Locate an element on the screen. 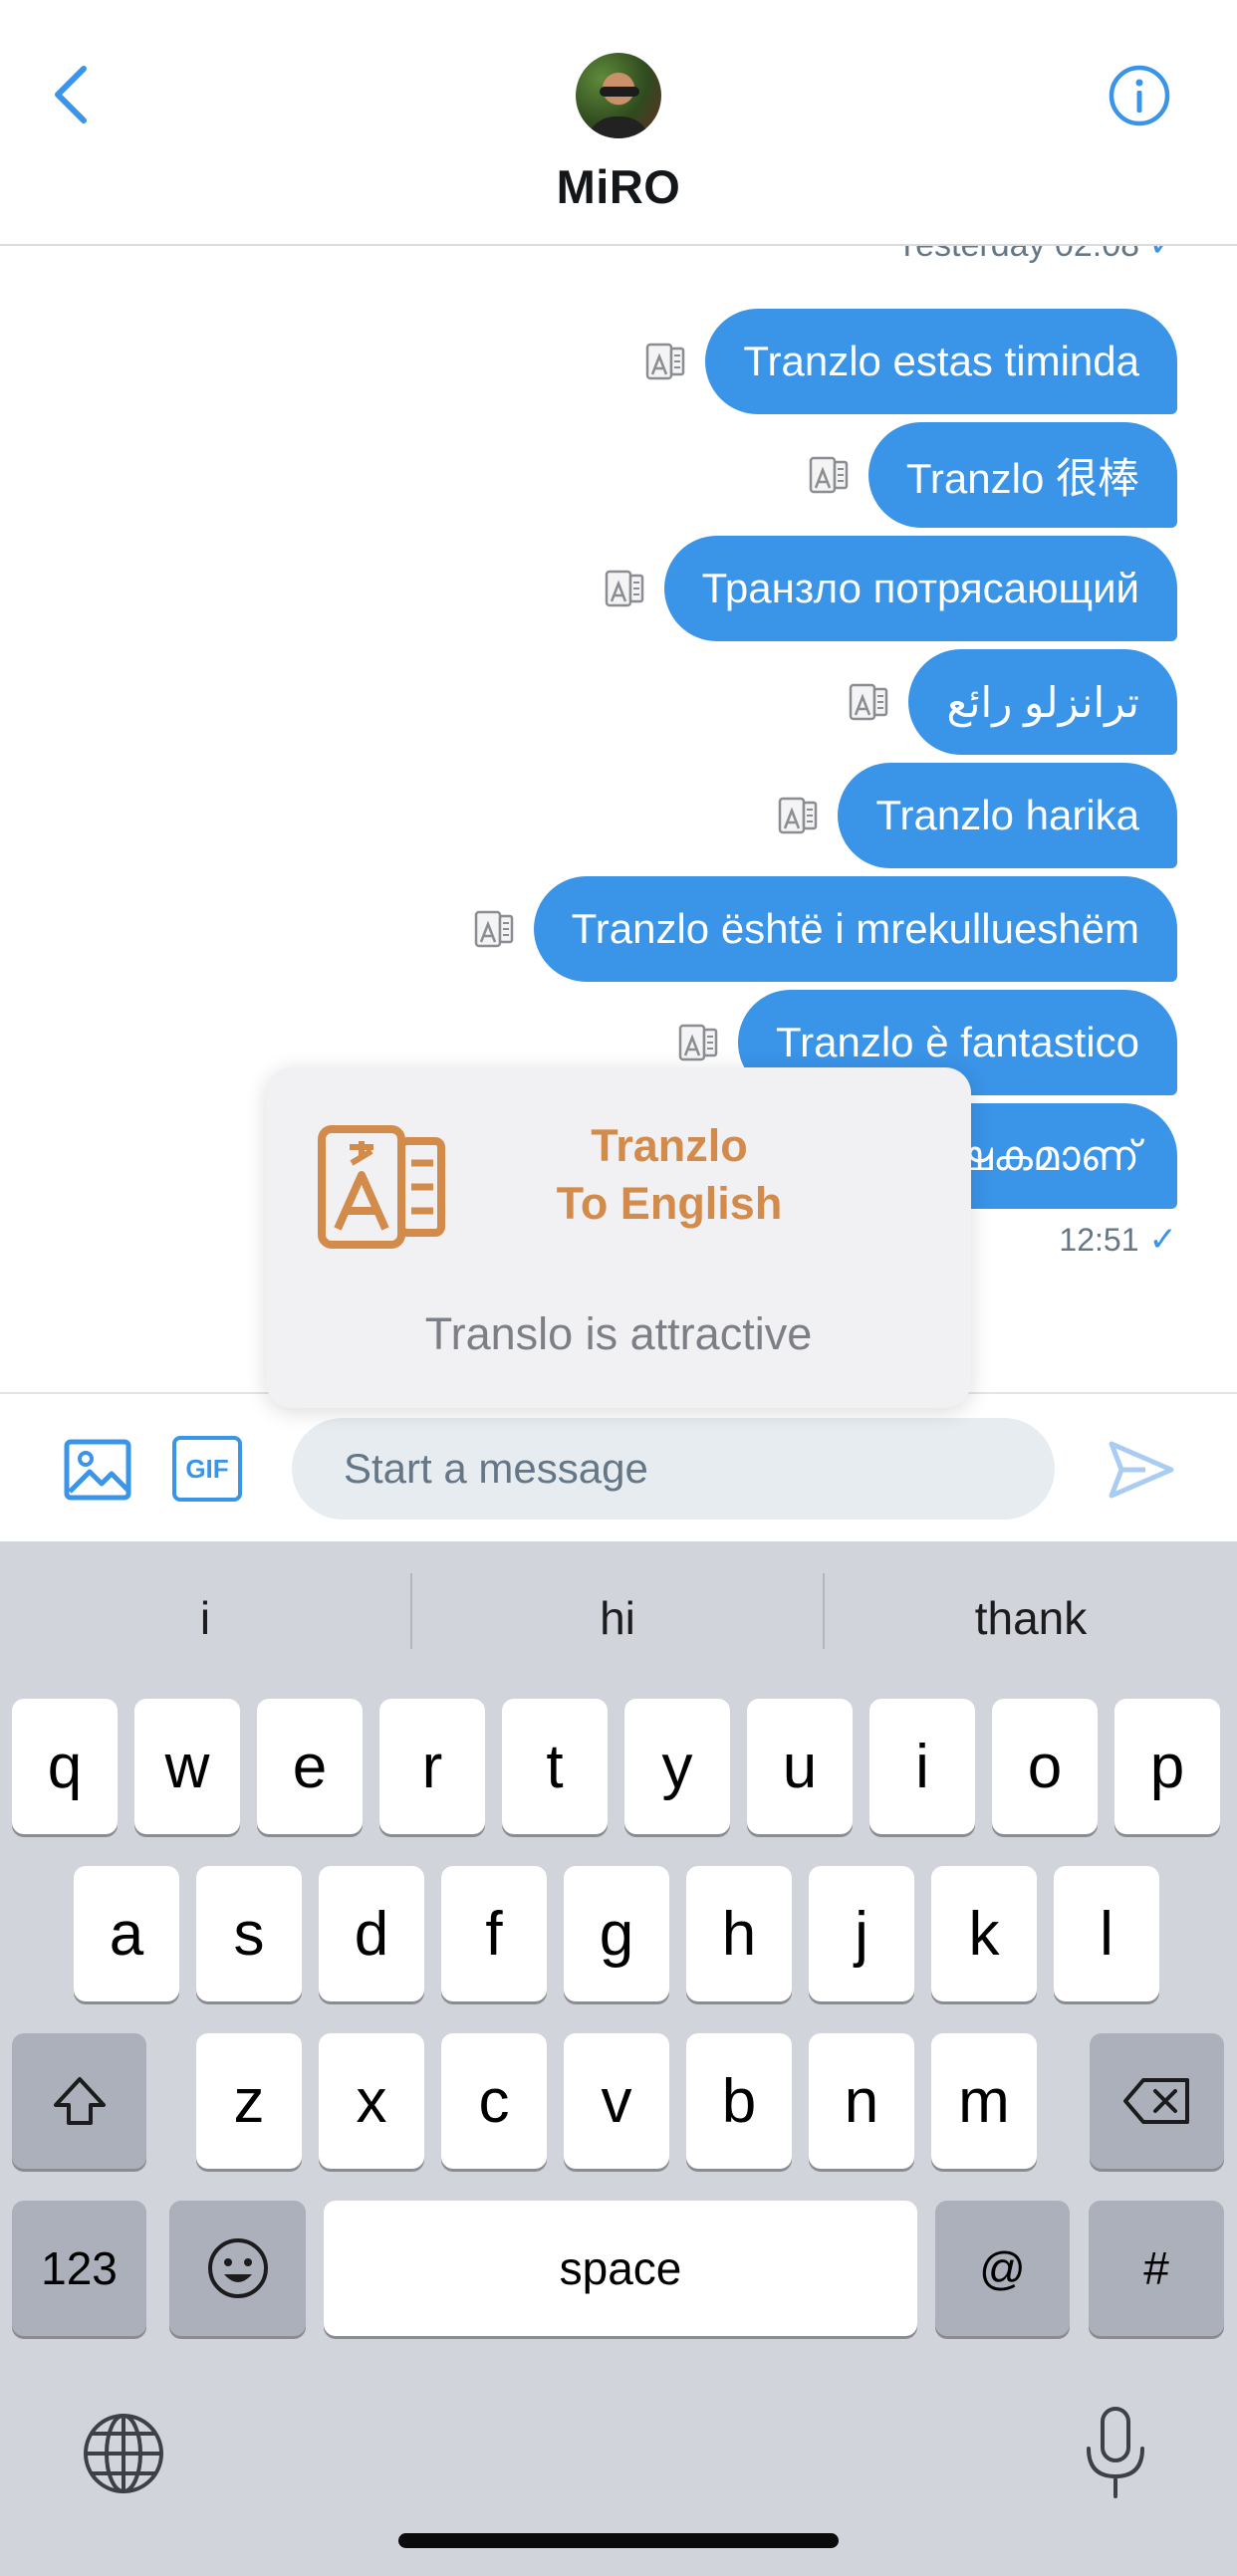 The image size is (1237, 2576). at-key: @ is located at coordinates (1002, 2268).